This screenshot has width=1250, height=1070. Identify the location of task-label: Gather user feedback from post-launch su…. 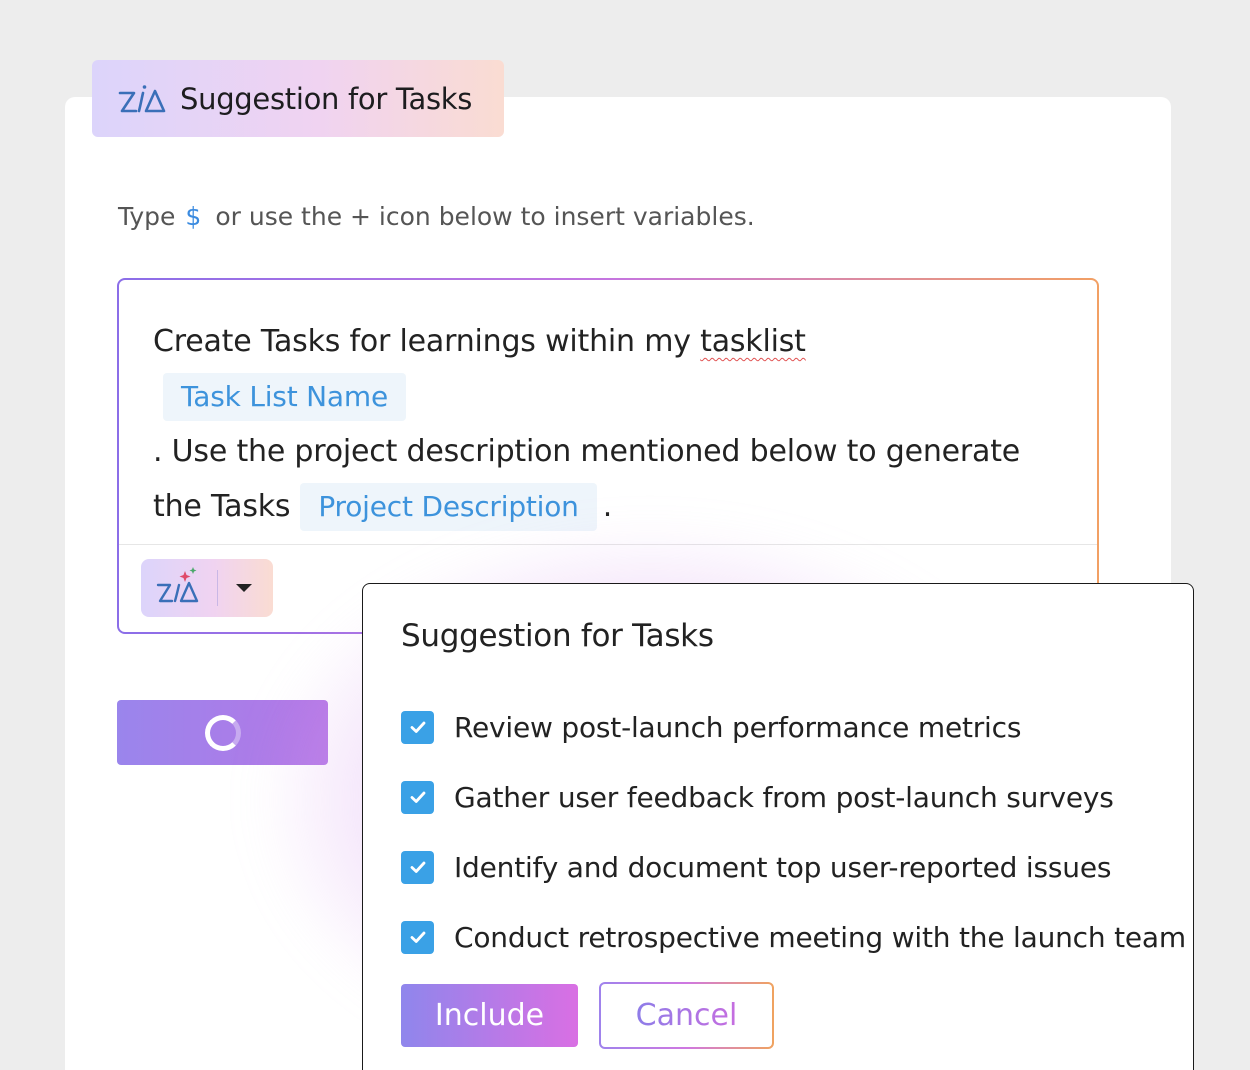
(784, 797).